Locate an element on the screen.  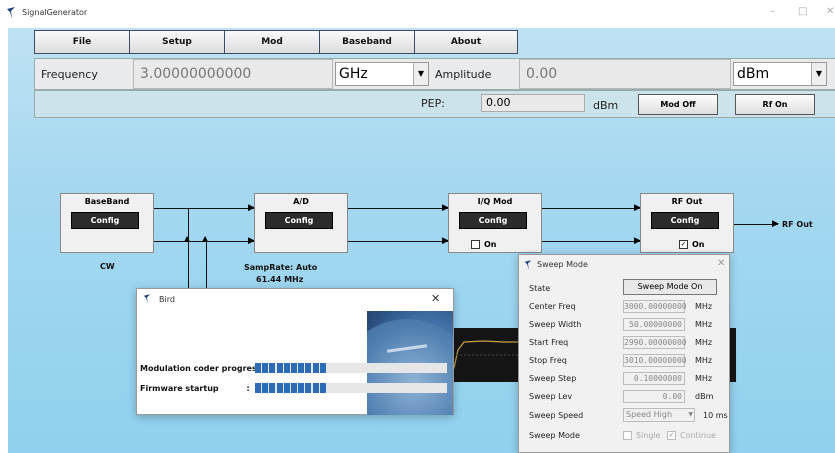
sweep-lev-unit: dBm is located at coordinates (704, 396).